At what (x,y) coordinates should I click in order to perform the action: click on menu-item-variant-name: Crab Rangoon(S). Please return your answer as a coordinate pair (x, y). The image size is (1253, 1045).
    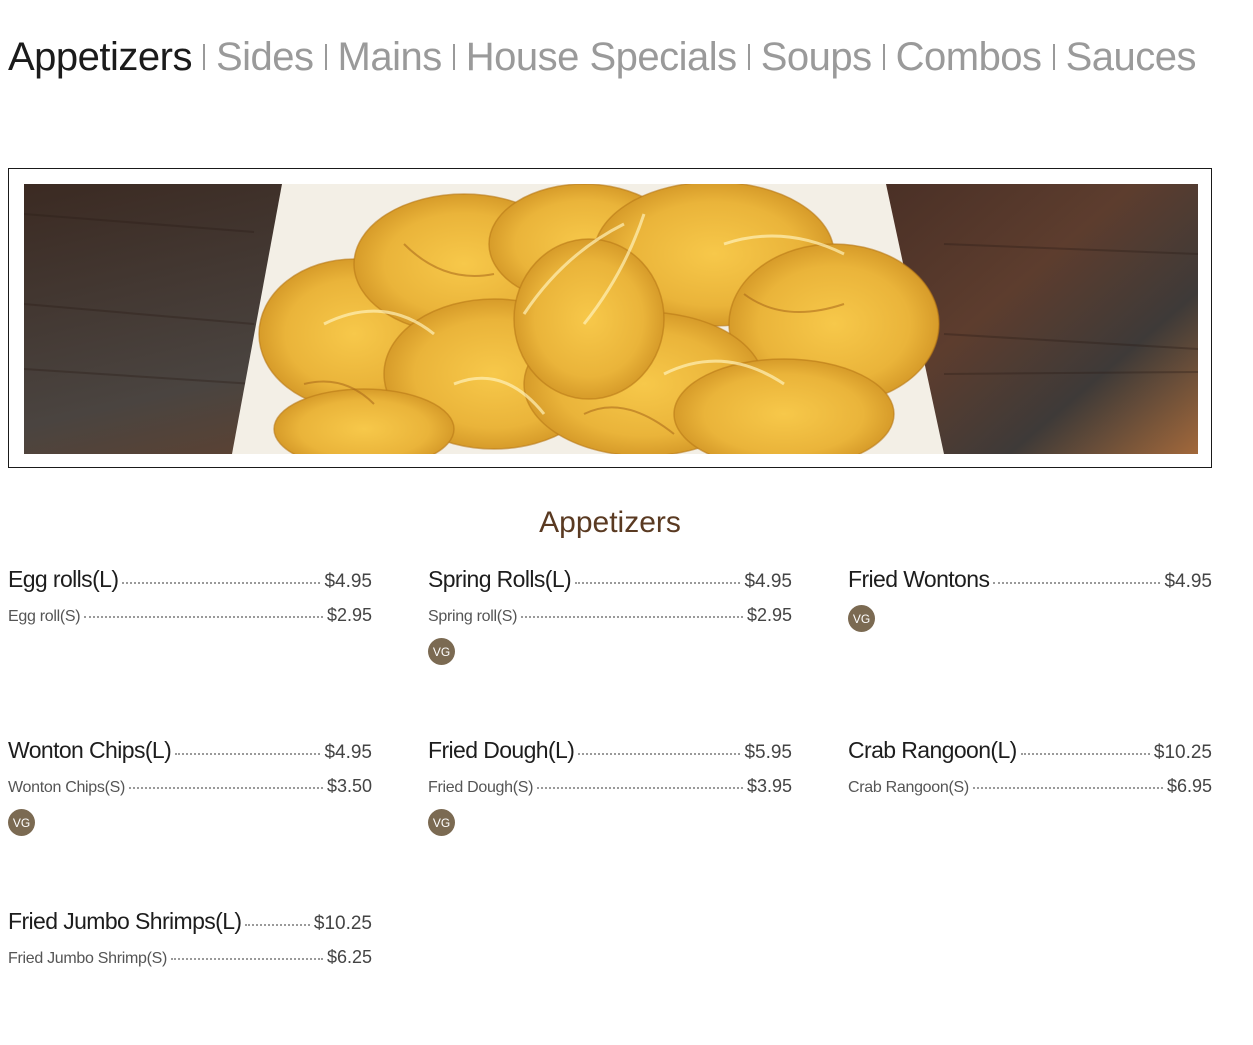
    Looking at the image, I should click on (908, 787).